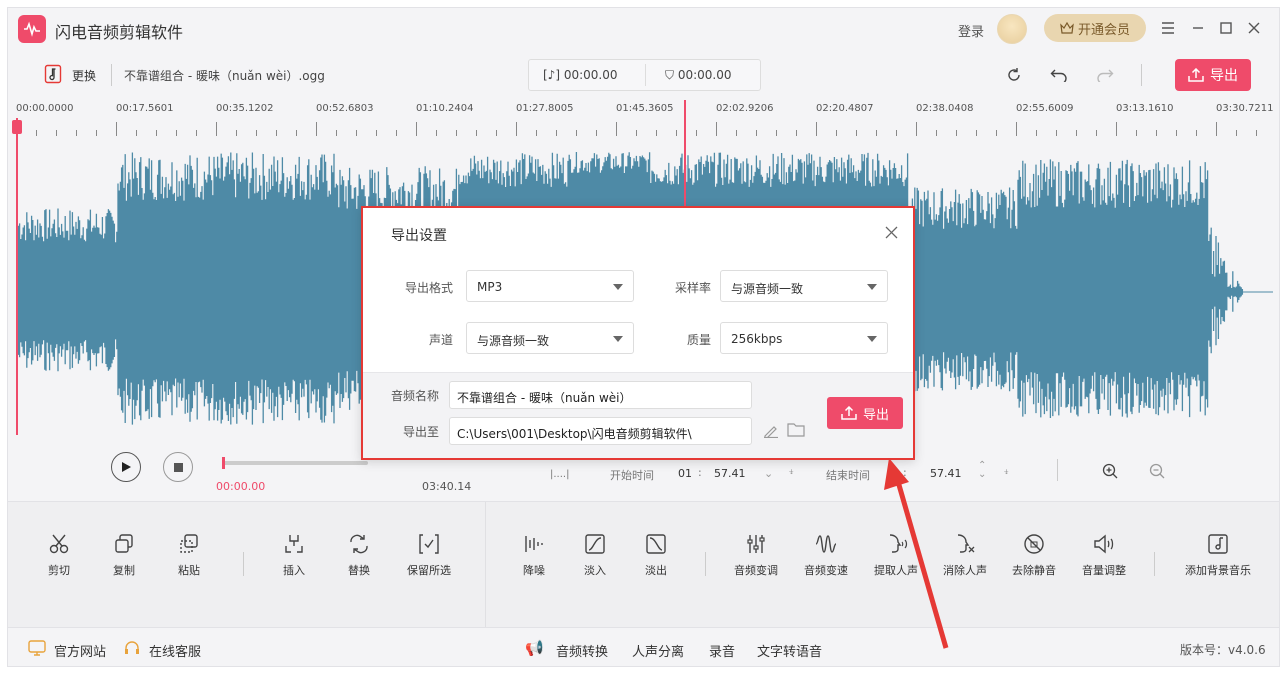 The height and width of the screenshot is (674, 1286). What do you see at coordinates (189, 543) in the screenshot?
I see `paste-icon` at bounding box center [189, 543].